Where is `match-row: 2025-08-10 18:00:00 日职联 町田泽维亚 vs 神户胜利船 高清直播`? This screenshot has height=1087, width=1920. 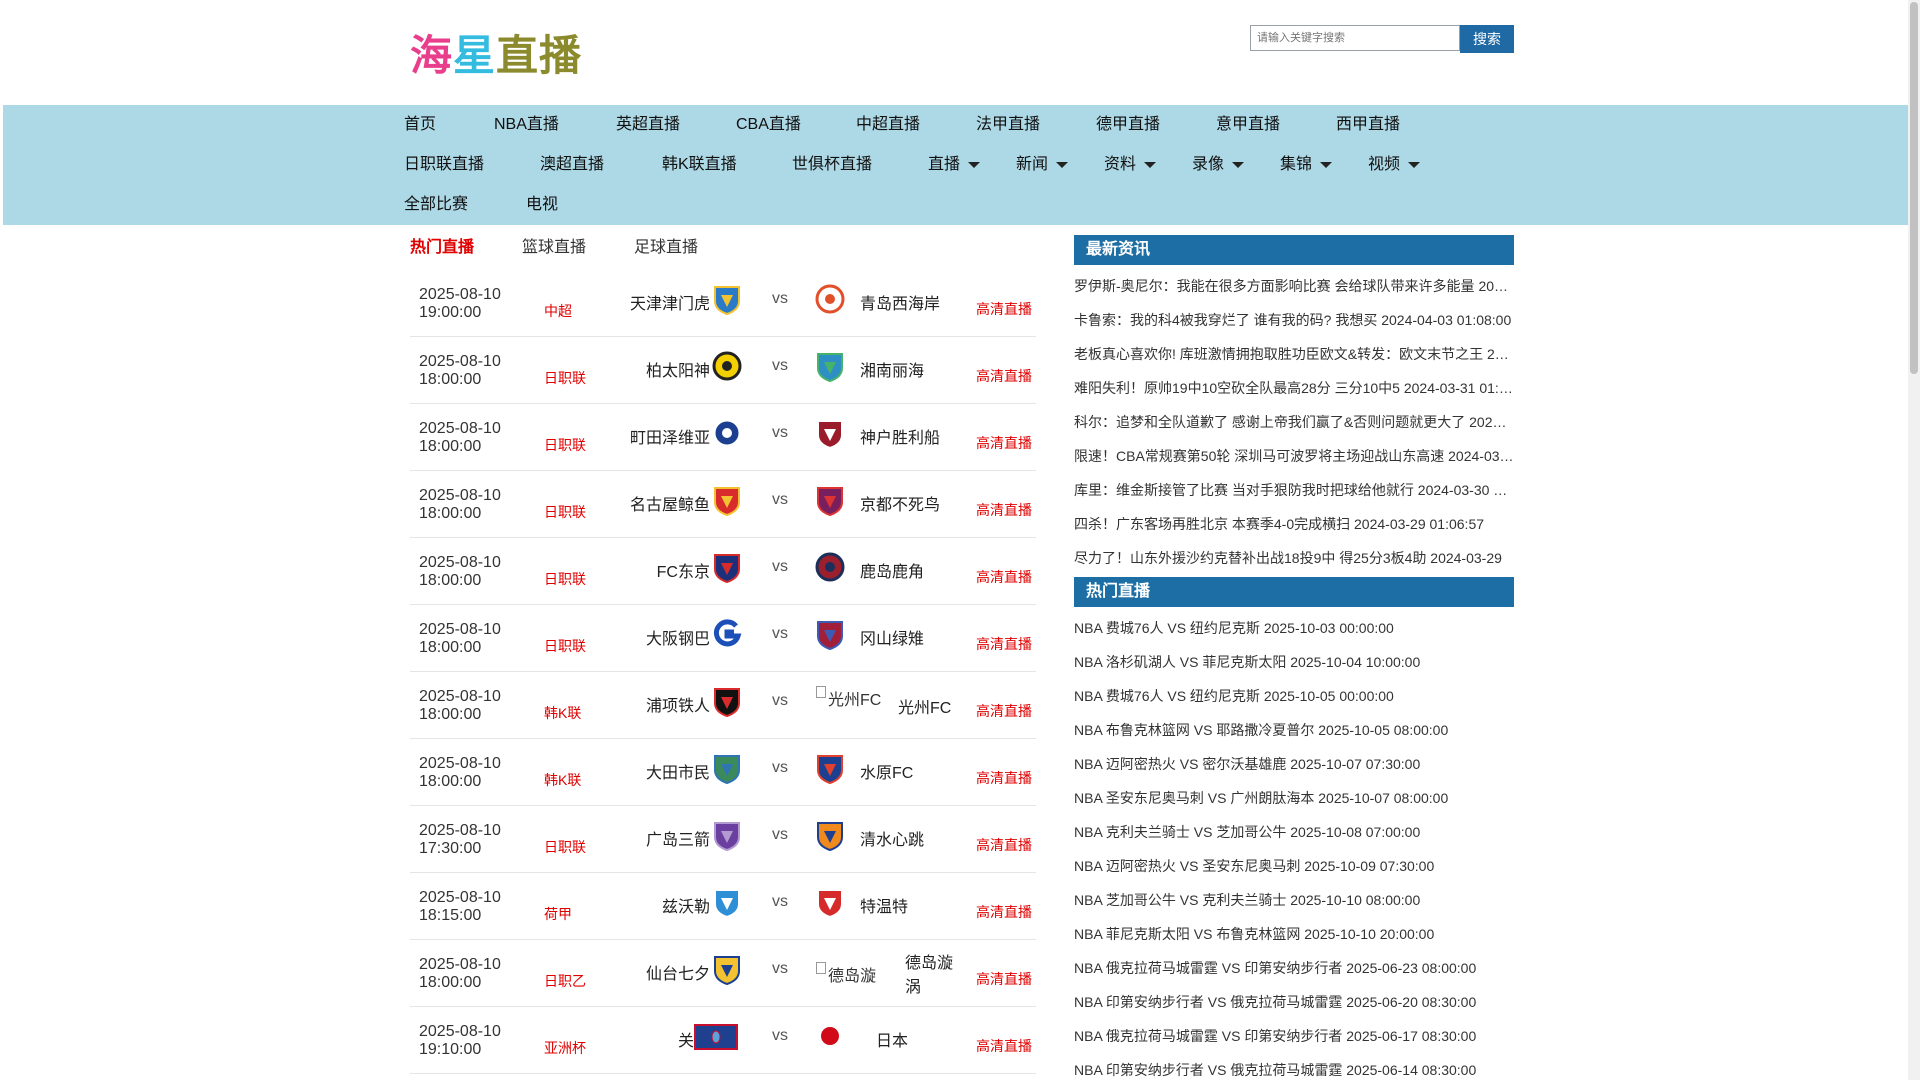
match-row: 2025-08-10 18:00:00 日职联 町田泽维亚 vs 神户胜利船 高清直播 is located at coordinates (723, 437).